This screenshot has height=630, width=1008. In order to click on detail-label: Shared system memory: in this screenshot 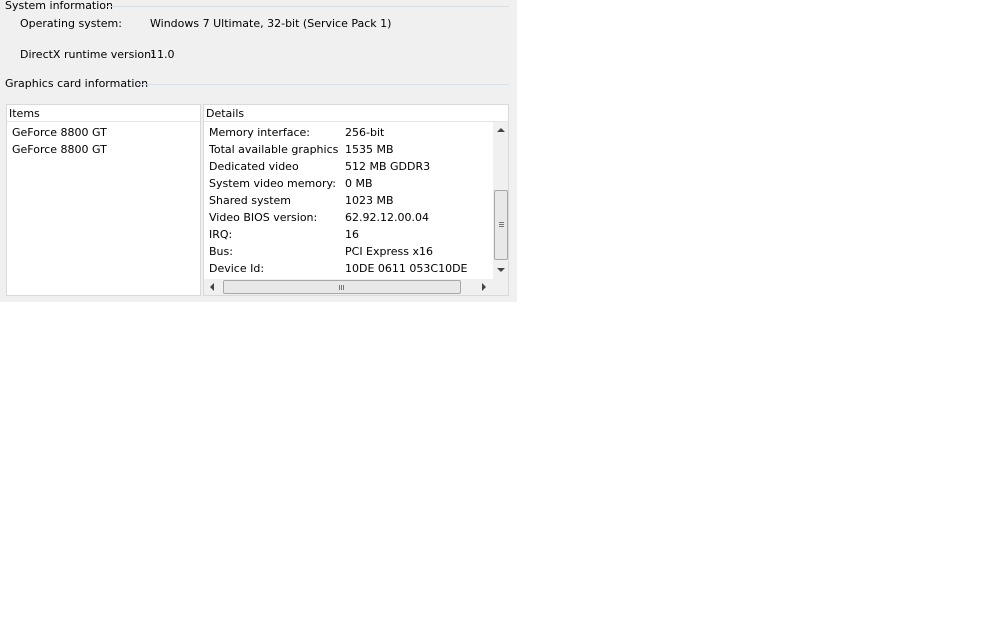, I will do `click(250, 200)`.